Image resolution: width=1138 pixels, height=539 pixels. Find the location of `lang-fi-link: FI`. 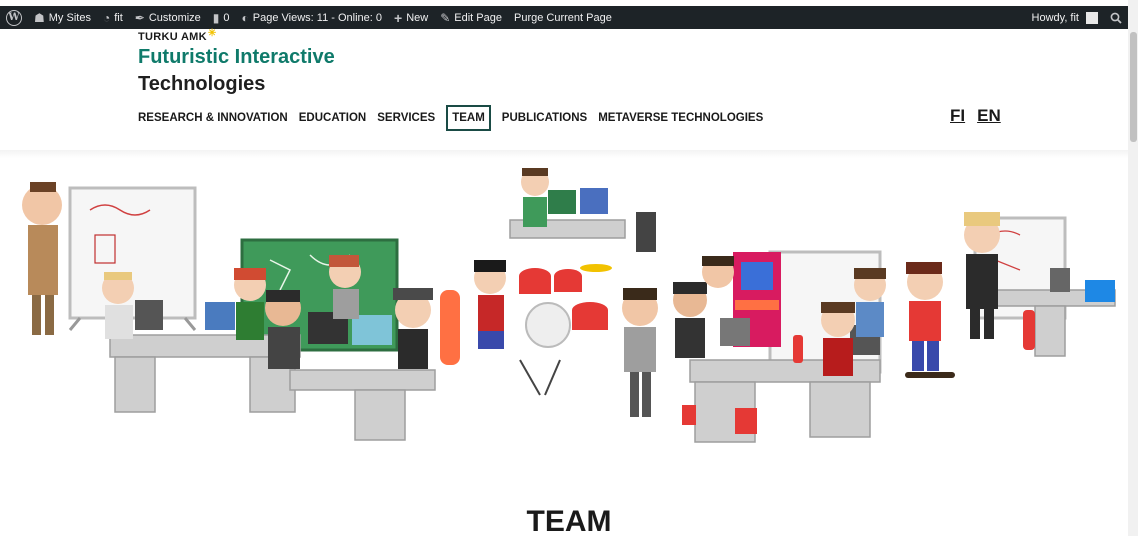

lang-fi-link: FI is located at coordinates (957, 116).